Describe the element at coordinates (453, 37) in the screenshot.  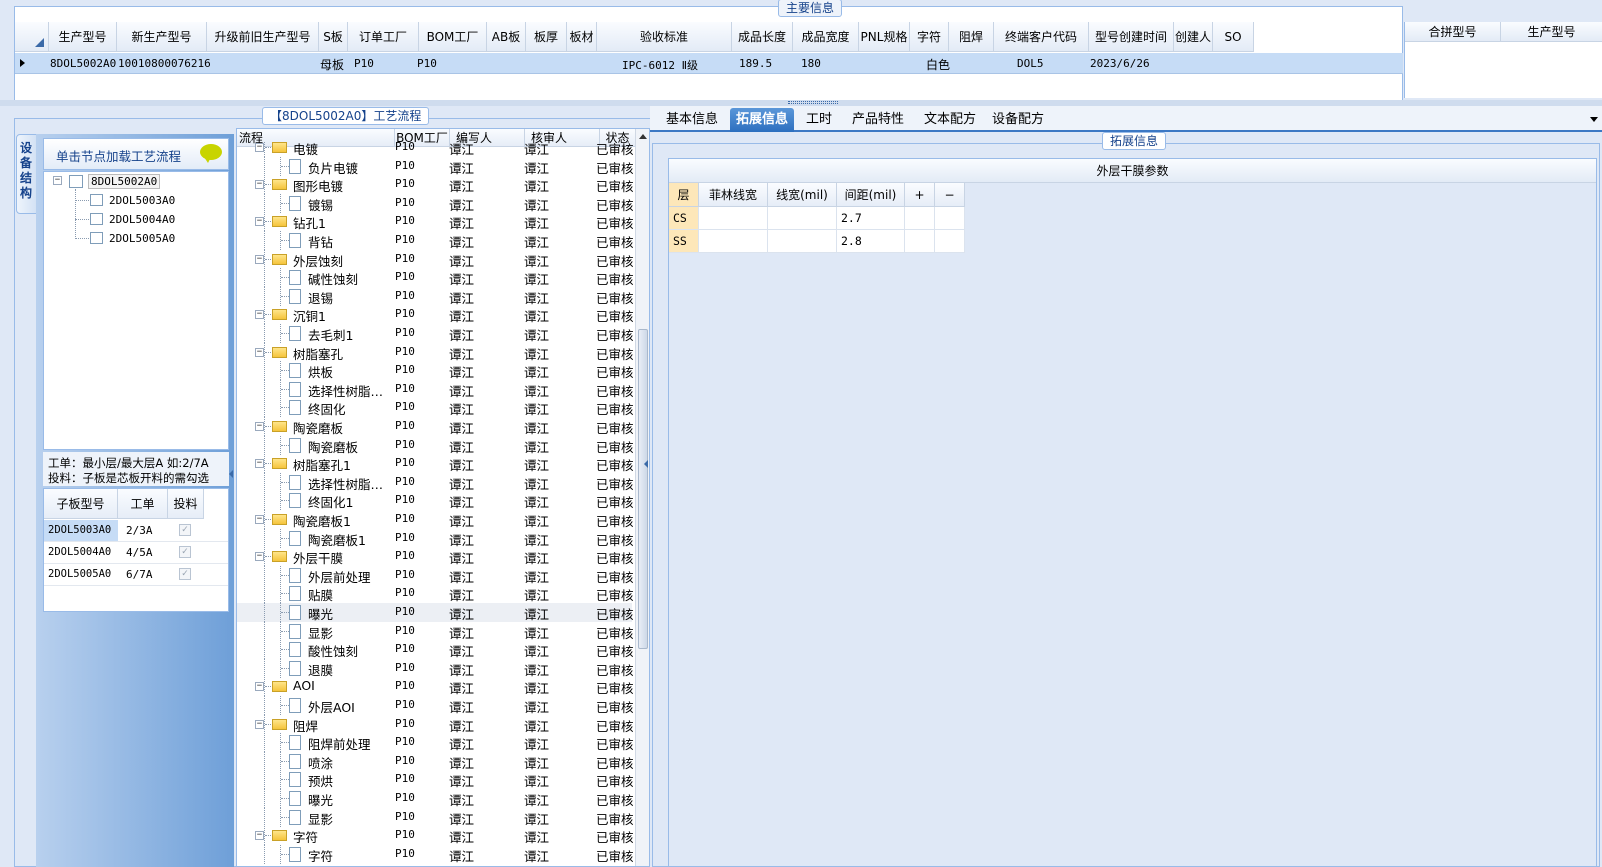
I see `main-col-5: BOM工厂` at that location.